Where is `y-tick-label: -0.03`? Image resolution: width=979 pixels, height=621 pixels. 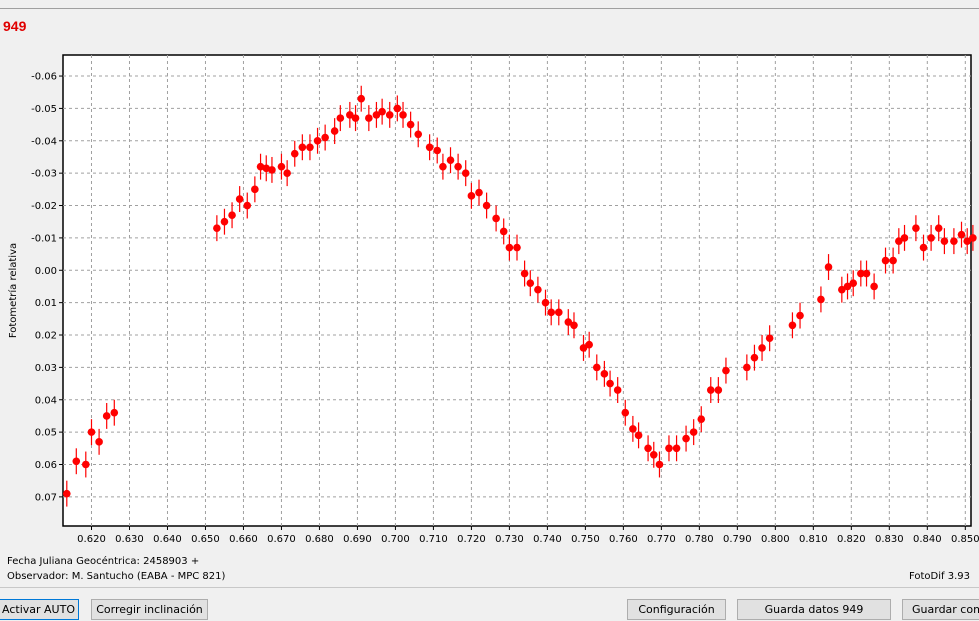 y-tick-label: -0.03 is located at coordinates (44, 174).